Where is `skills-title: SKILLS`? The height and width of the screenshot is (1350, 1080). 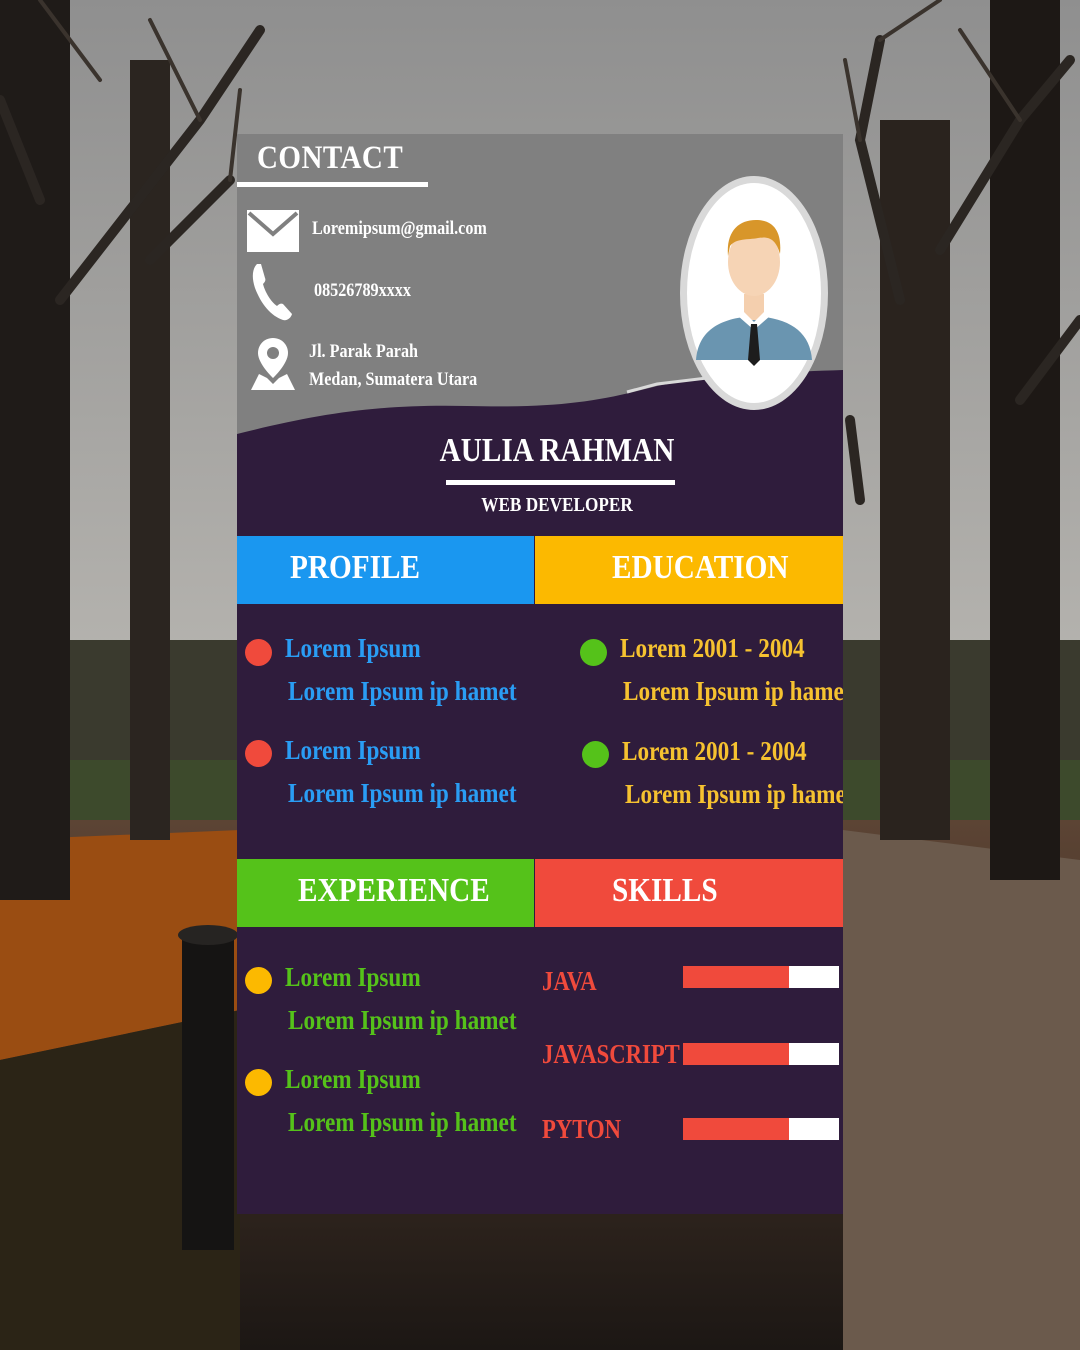 skills-title: SKILLS is located at coordinates (665, 890).